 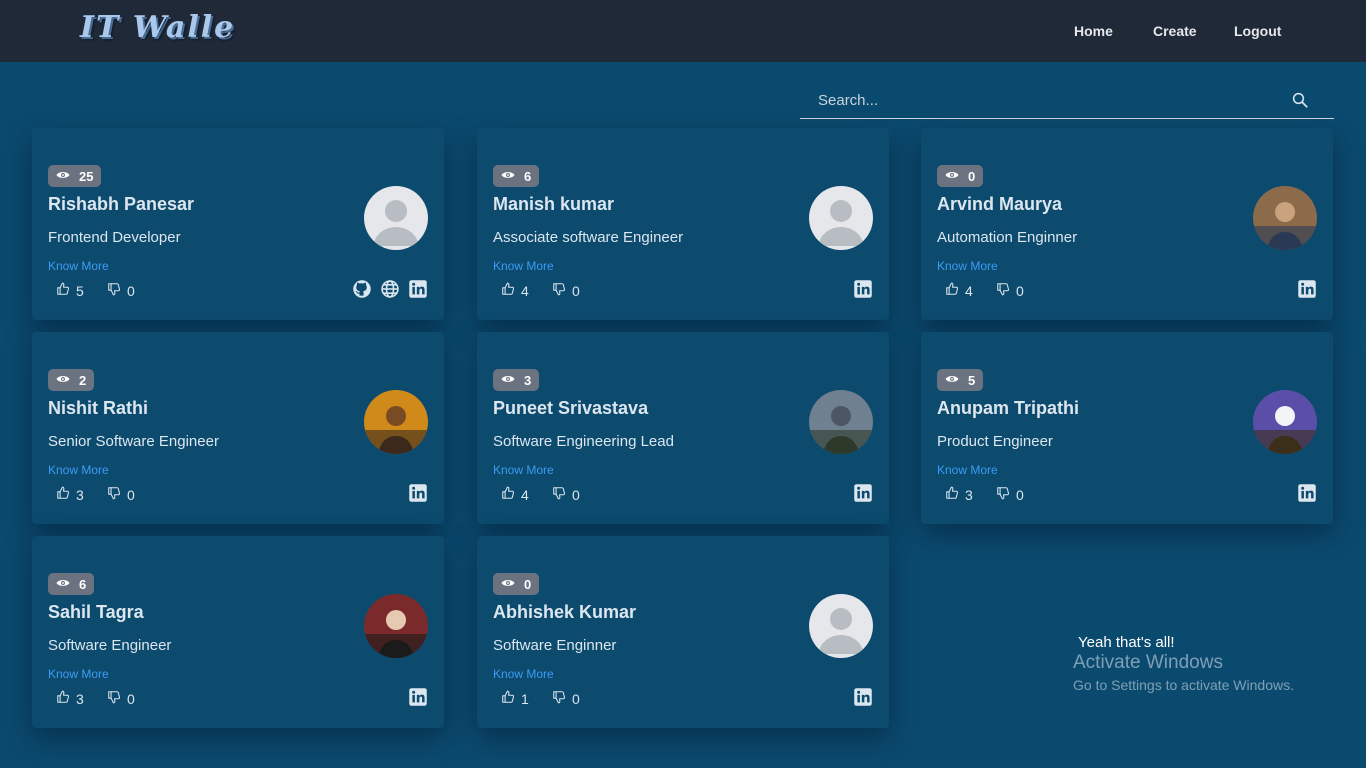 What do you see at coordinates (121, 204) in the screenshot?
I see `profile-name: Rishabh Panesar` at bounding box center [121, 204].